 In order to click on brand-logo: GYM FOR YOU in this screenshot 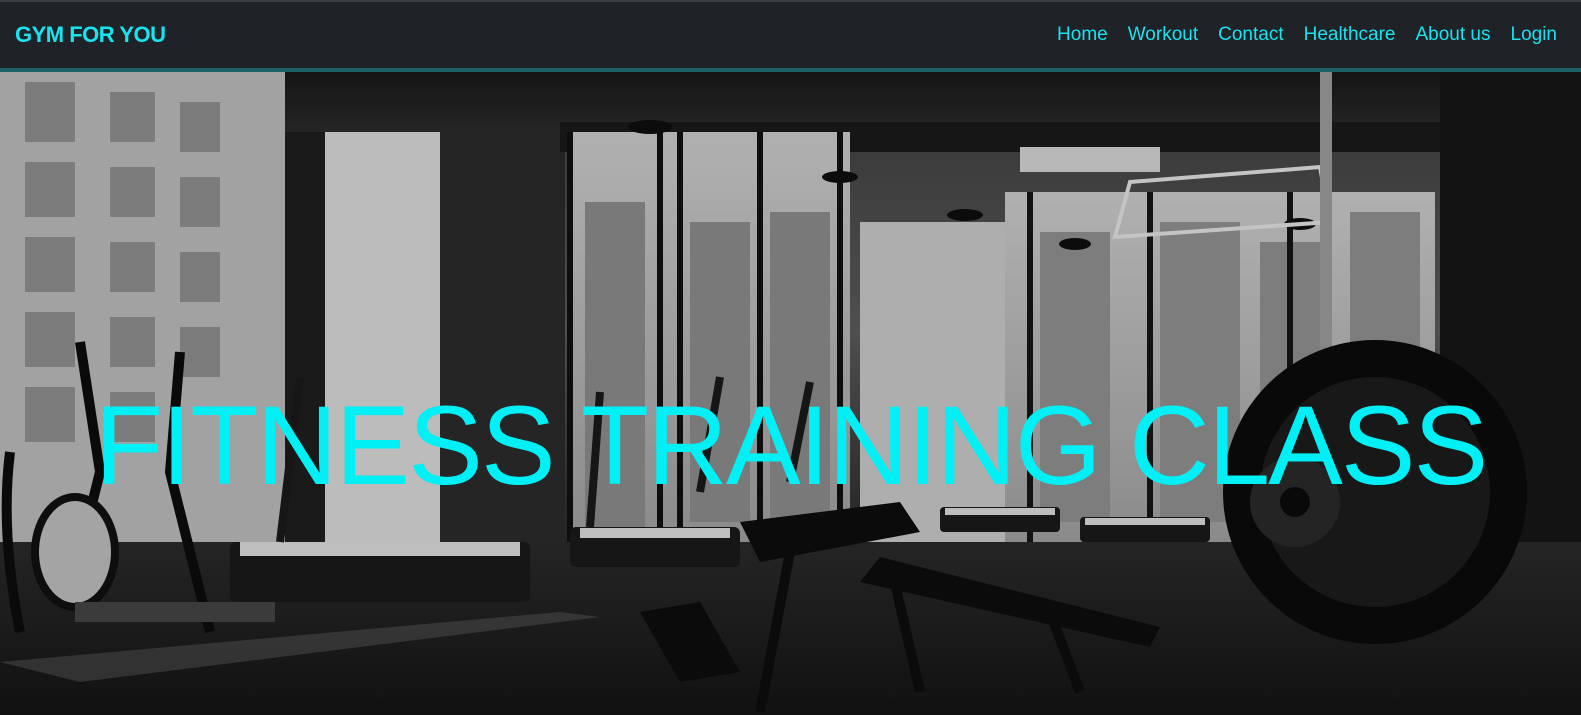, I will do `click(90, 35)`.